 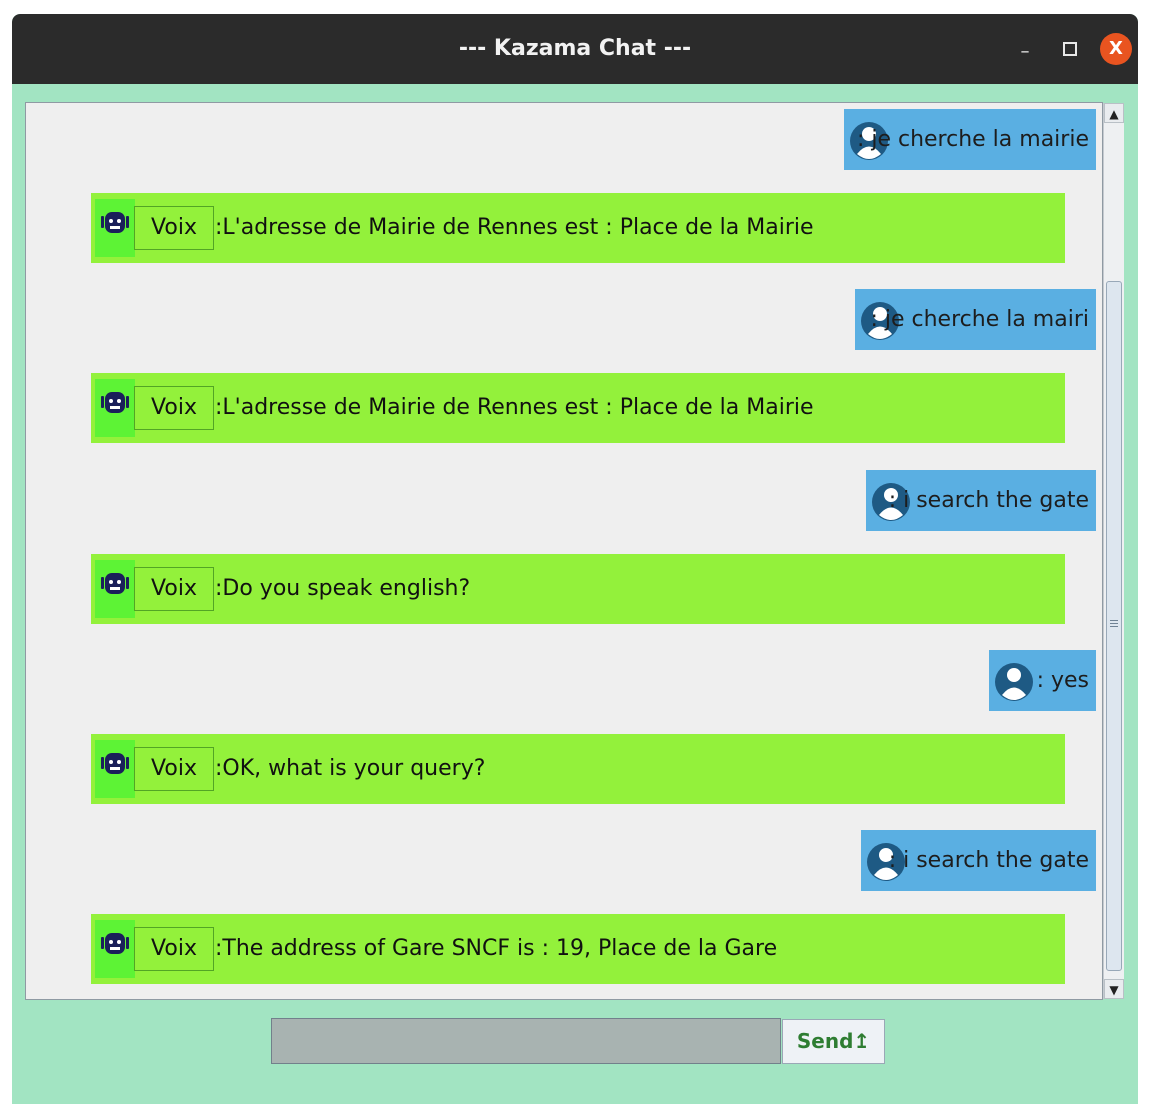 I want to click on close-button: X, so click(x=1116, y=49).